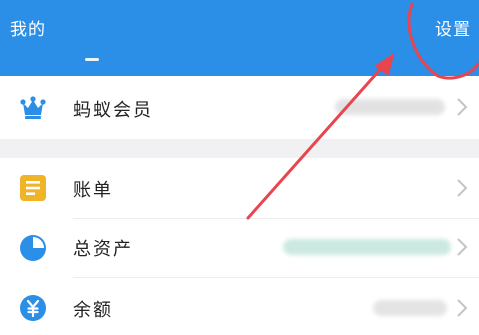  Describe the element at coordinates (92, 59) in the screenshot. I see `header-tab-indicator` at that location.